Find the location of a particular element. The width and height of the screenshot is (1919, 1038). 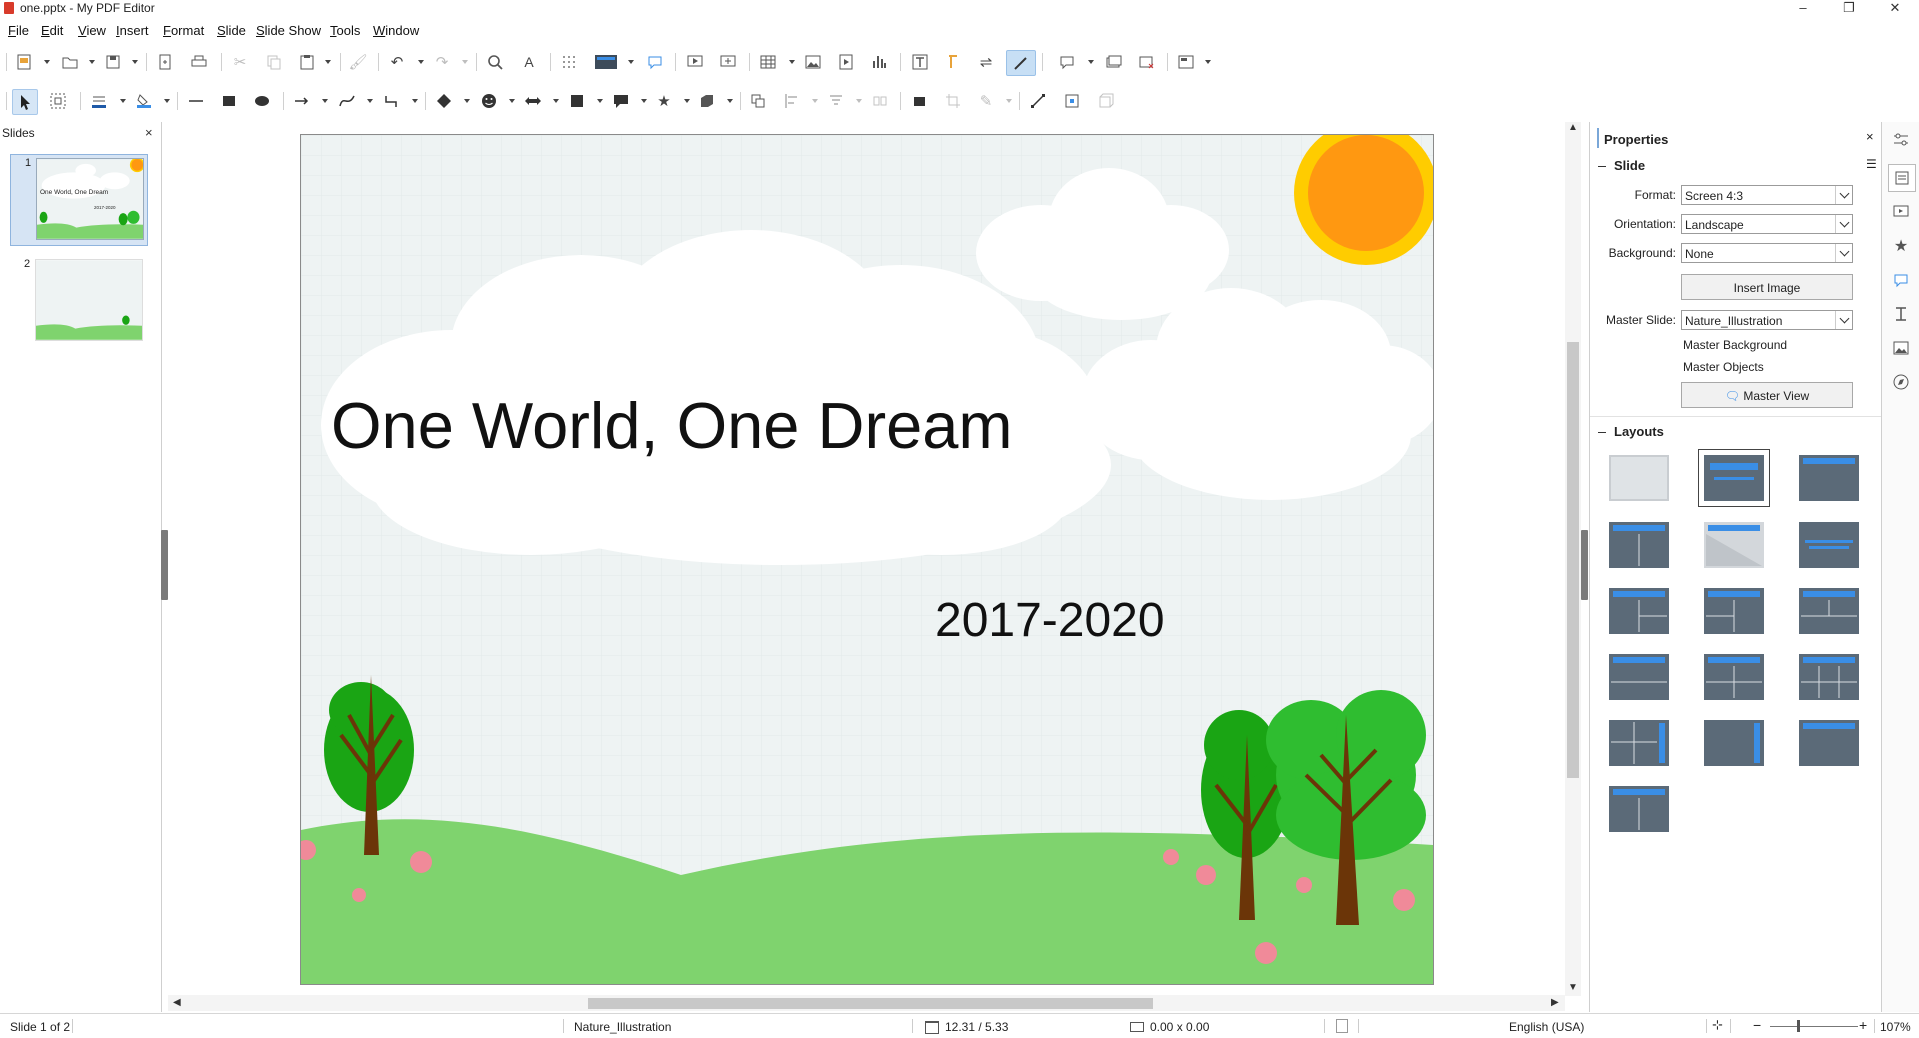

slide-subtitle: 2017-2020 is located at coordinates (1050, 620).